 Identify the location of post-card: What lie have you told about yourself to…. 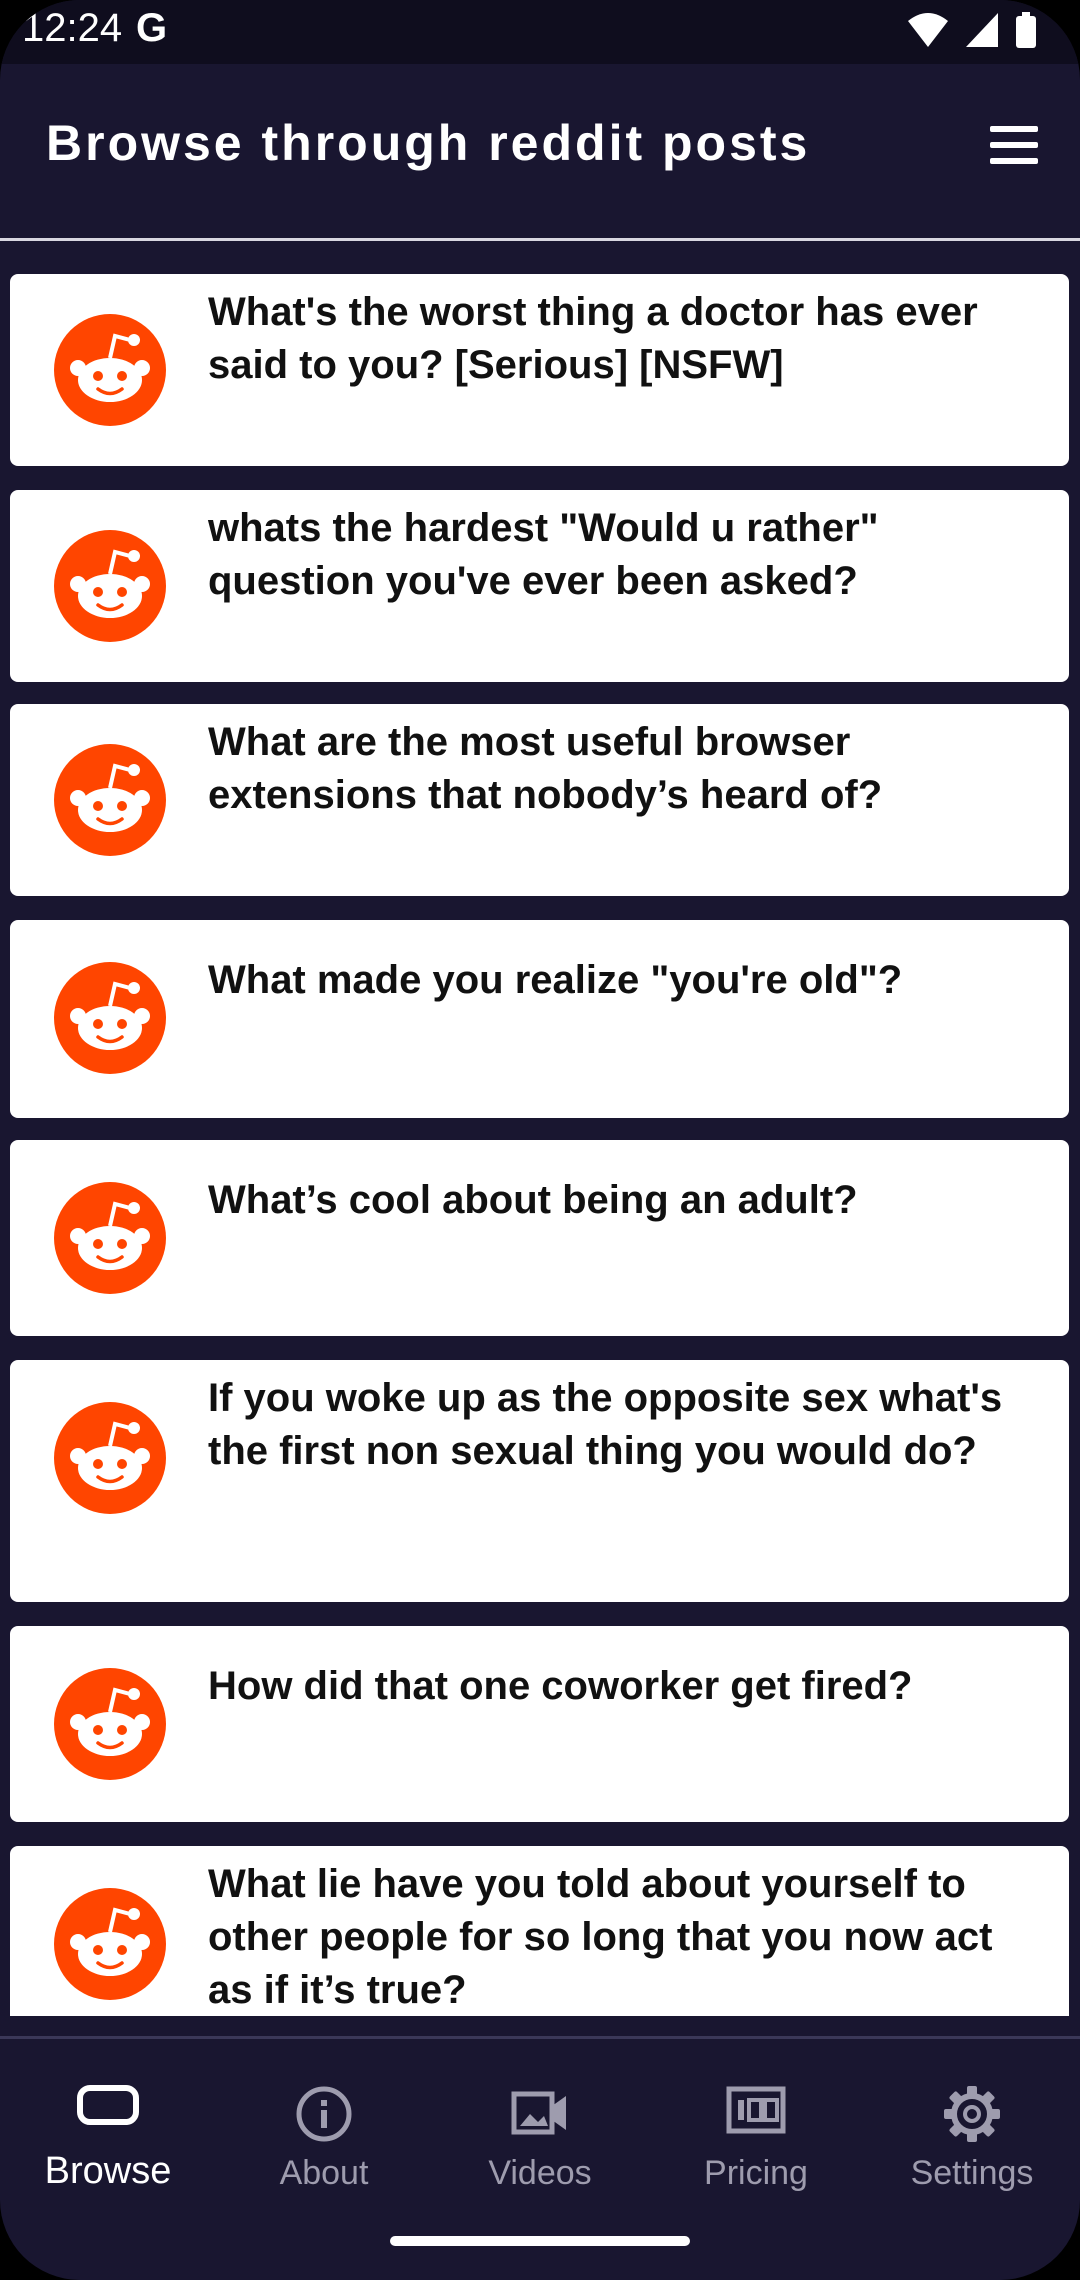
(539, 1931).